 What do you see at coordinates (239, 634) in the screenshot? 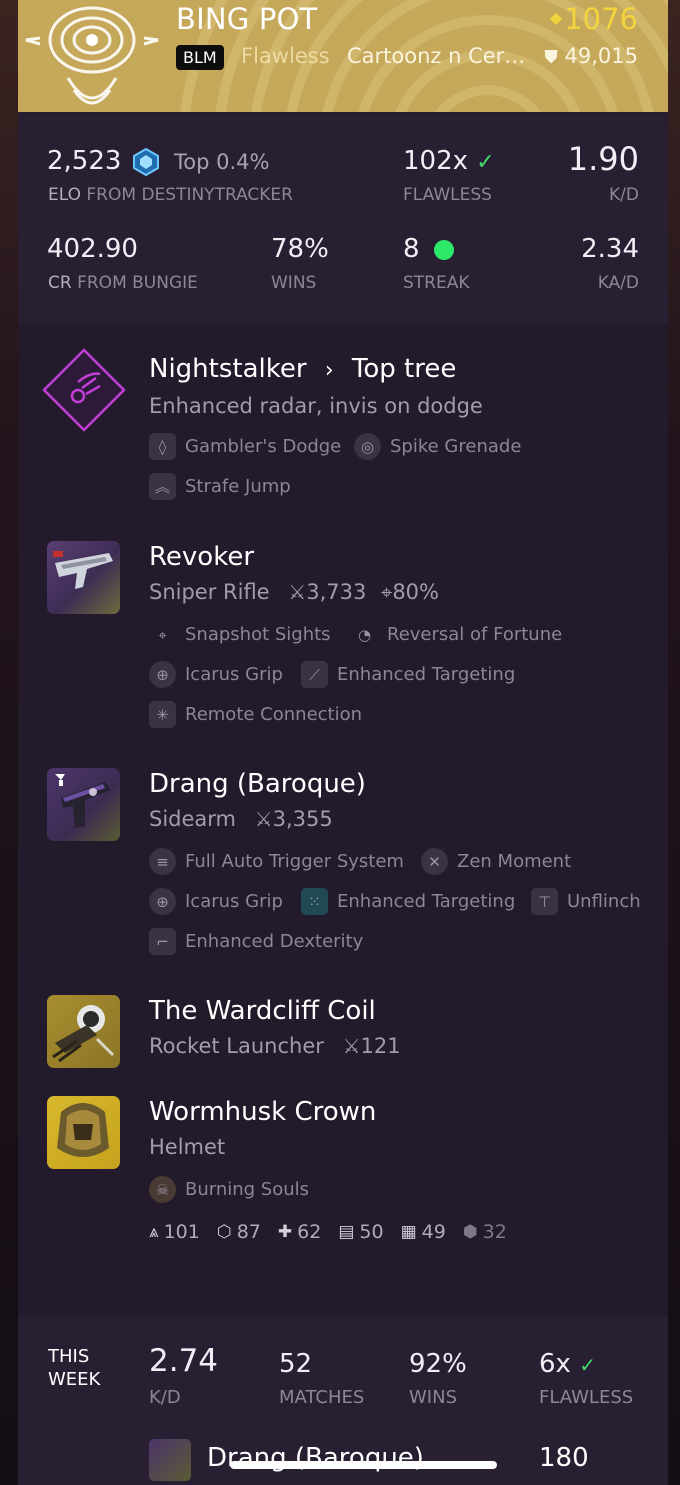
I see `perk-snapshot-sights: ⌖ Snapshot Sights` at bounding box center [239, 634].